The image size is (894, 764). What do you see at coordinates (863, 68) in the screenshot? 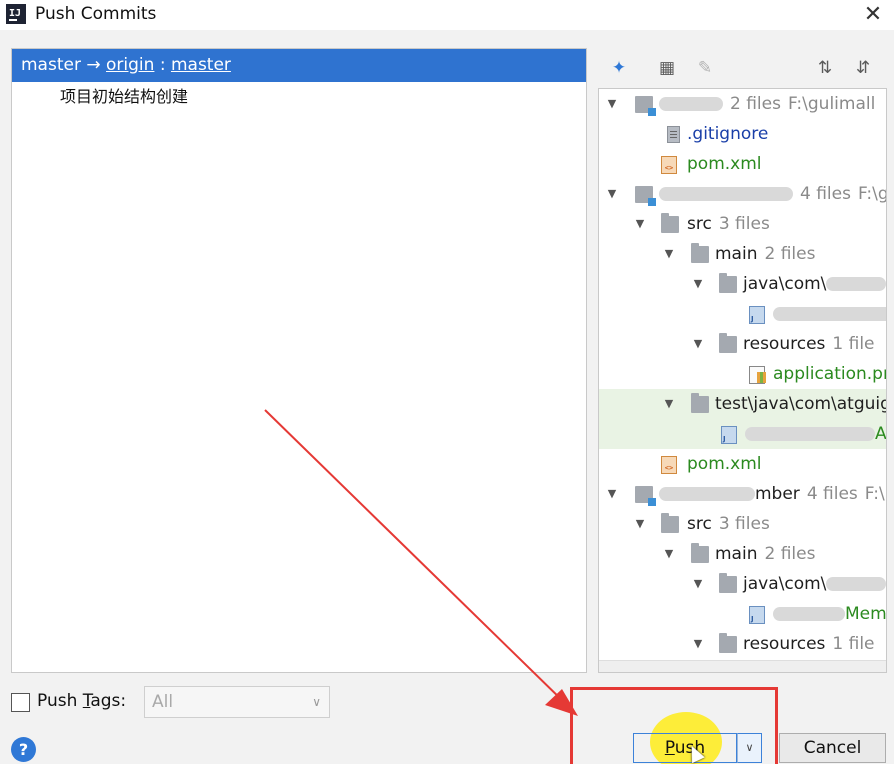
I see `collapse-all-icon: ⇵` at bounding box center [863, 68].